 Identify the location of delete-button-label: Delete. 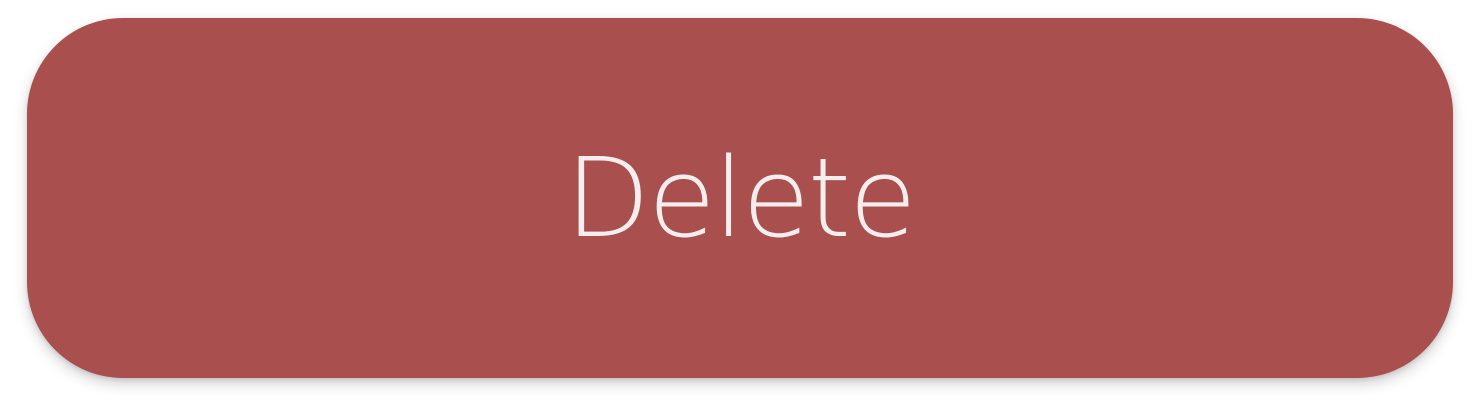
(740, 198).